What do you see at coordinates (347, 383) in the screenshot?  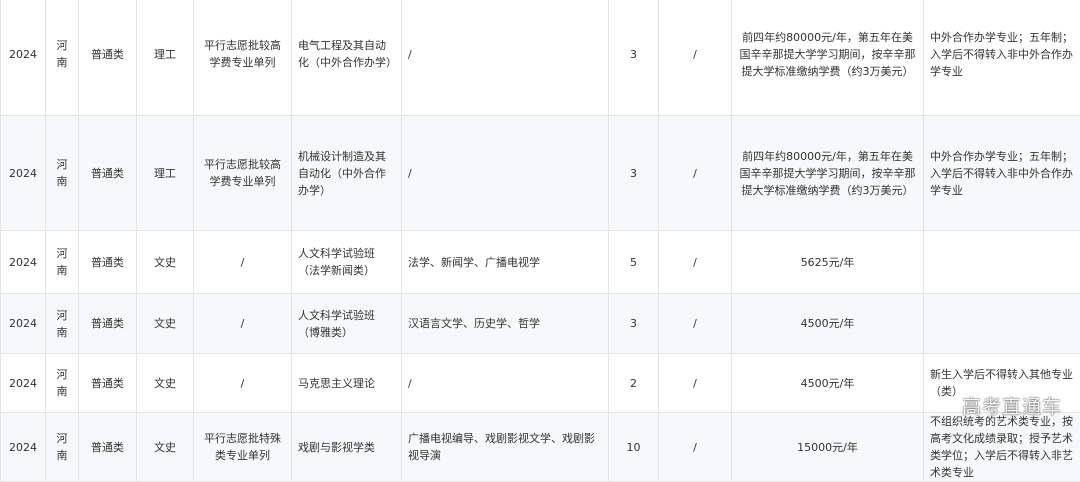 I see `major-cell: 马克思主义理论` at bounding box center [347, 383].